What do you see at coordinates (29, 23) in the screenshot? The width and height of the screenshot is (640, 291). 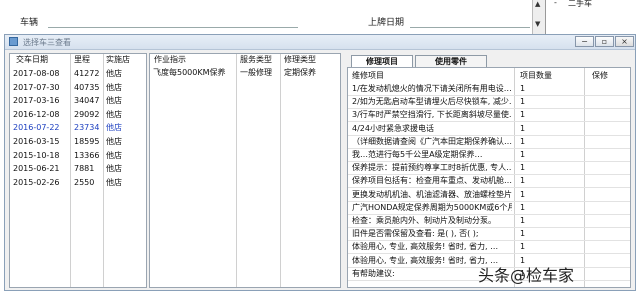 I see `car-label: 车辆` at bounding box center [29, 23].